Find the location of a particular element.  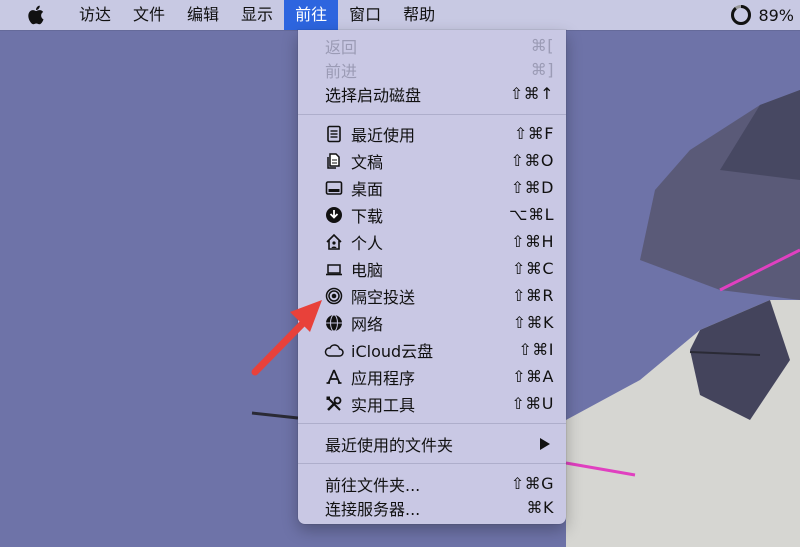

menu-item-shortcut: ⌘[ is located at coordinates (542, 45).